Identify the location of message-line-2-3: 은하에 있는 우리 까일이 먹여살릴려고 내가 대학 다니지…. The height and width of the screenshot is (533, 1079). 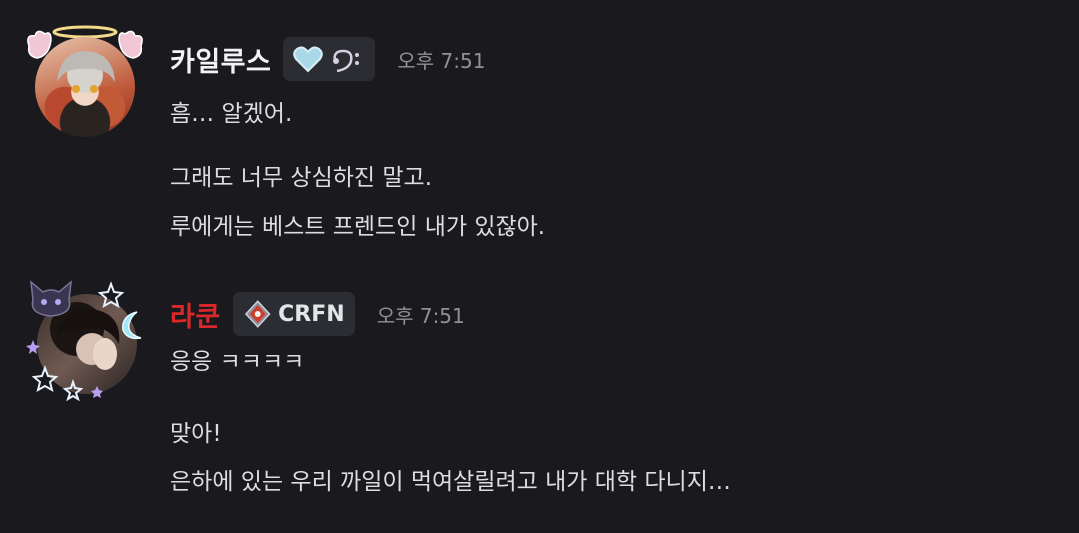
(450, 482).